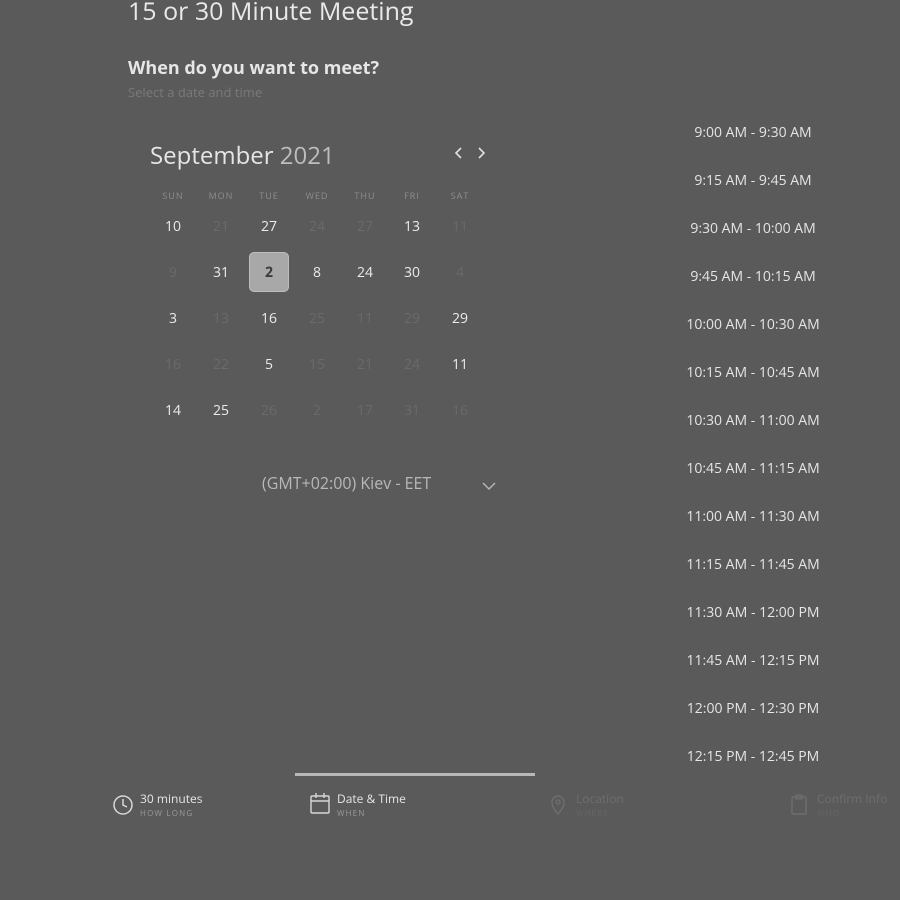  I want to click on next-month-button, so click(481, 153).